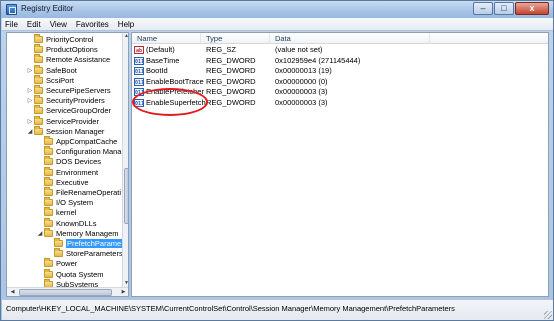  I want to click on menu-file: File, so click(11, 24).